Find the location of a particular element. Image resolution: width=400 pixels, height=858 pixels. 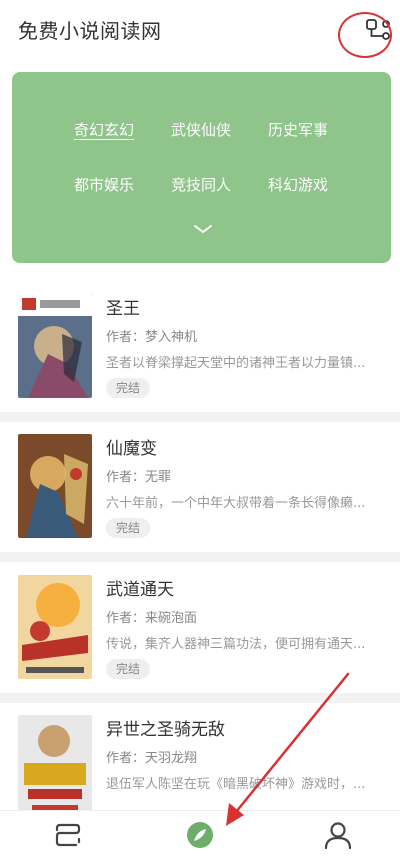

bottom-nav is located at coordinates (200, 834).